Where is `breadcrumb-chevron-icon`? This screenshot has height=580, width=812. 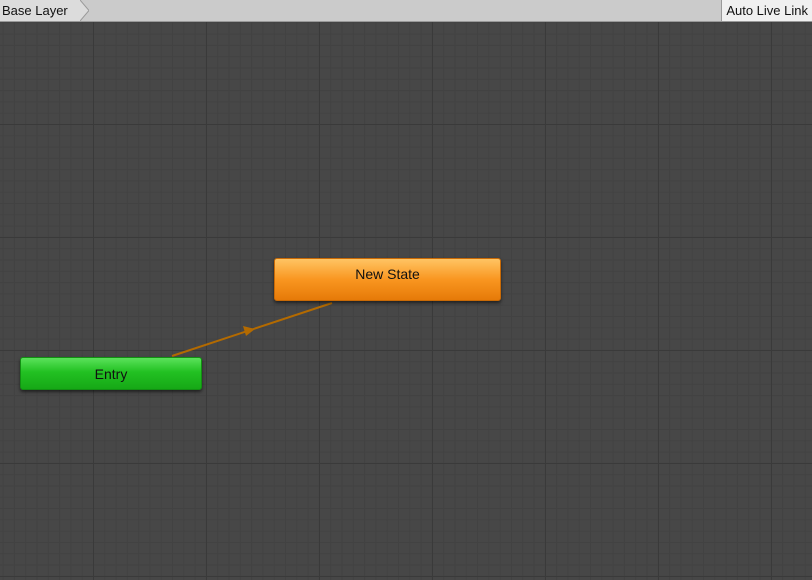 breadcrumb-chevron-icon is located at coordinates (84, 10).